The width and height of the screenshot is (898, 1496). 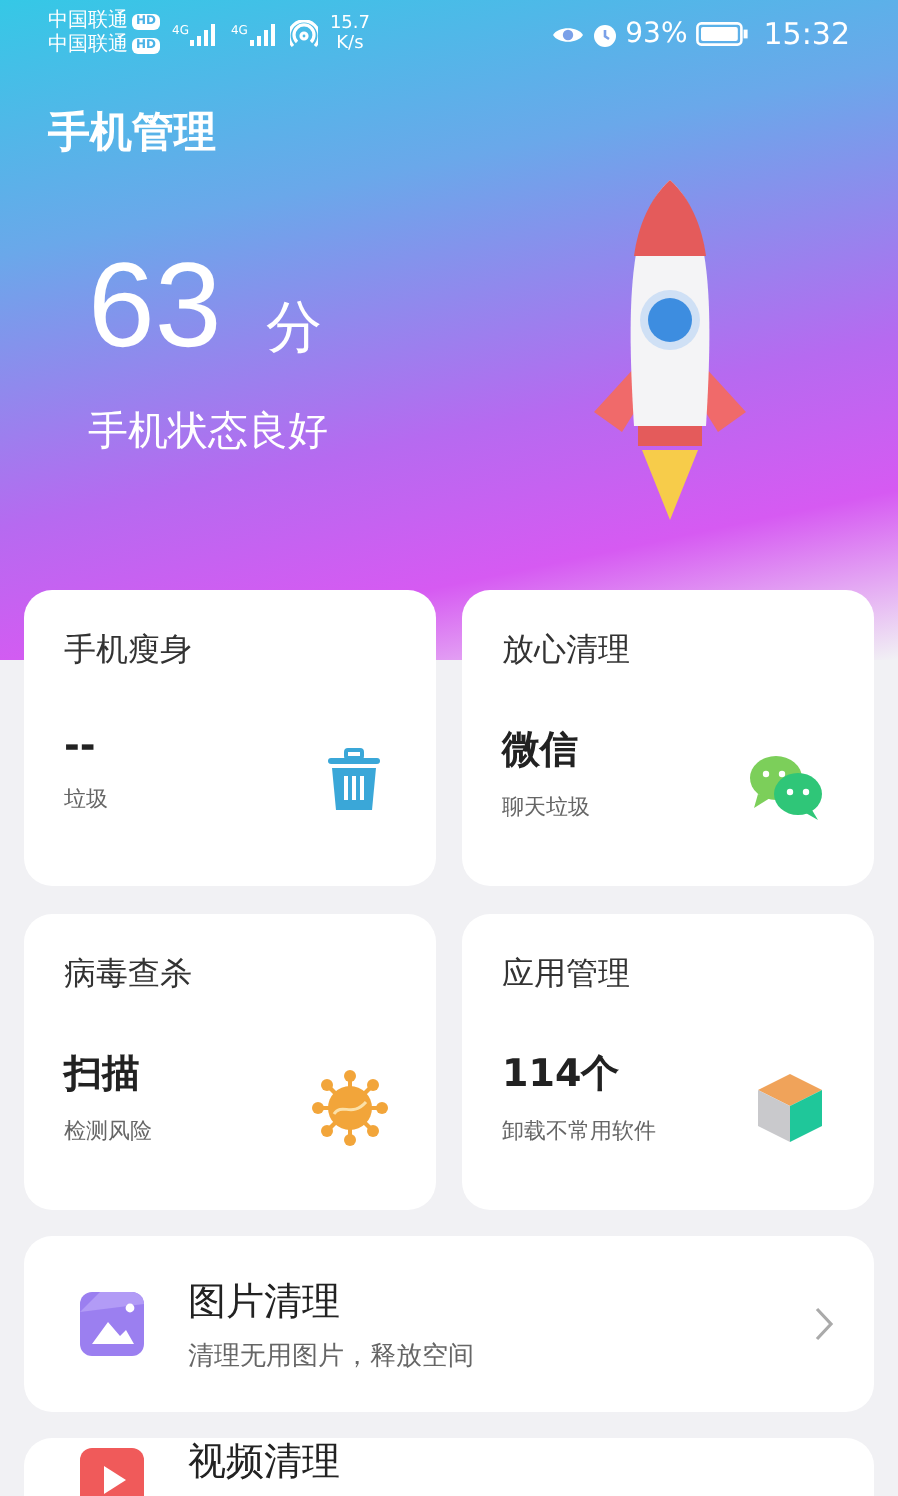 What do you see at coordinates (265, 1463) in the screenshot?
I see `item-title: 视频清理` at bounding box center [265, 1463].